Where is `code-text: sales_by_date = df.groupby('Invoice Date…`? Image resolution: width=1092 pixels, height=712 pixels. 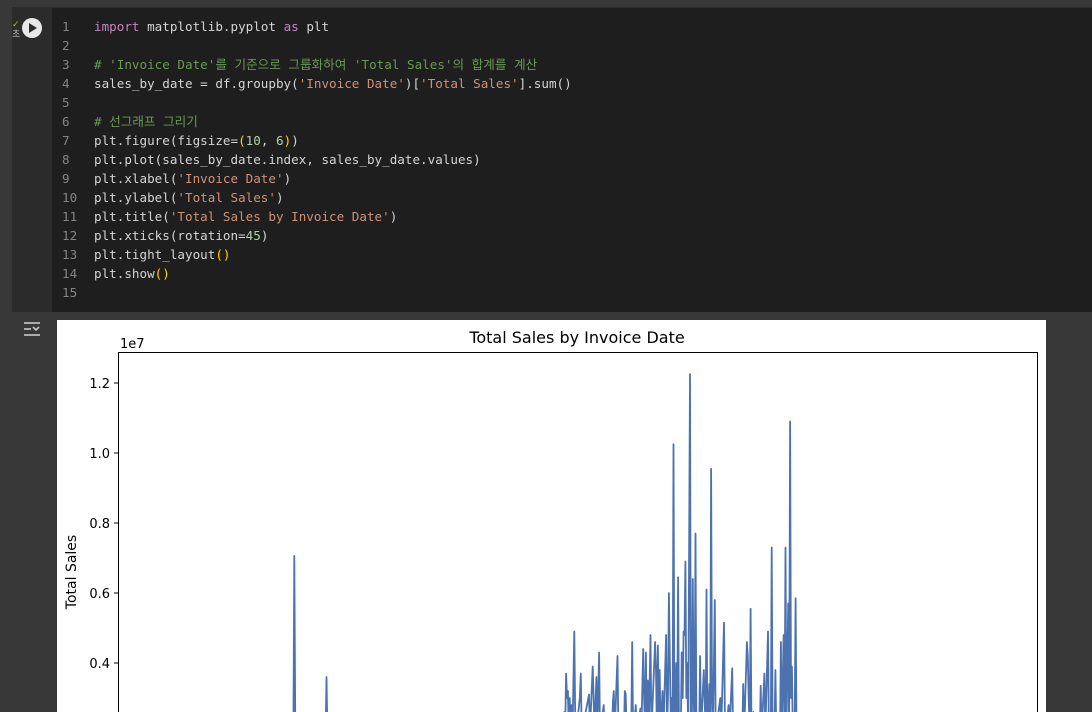 code-text: sales_by_date = df.groupby('Invoice Date… is located at coordinates (333, 83).